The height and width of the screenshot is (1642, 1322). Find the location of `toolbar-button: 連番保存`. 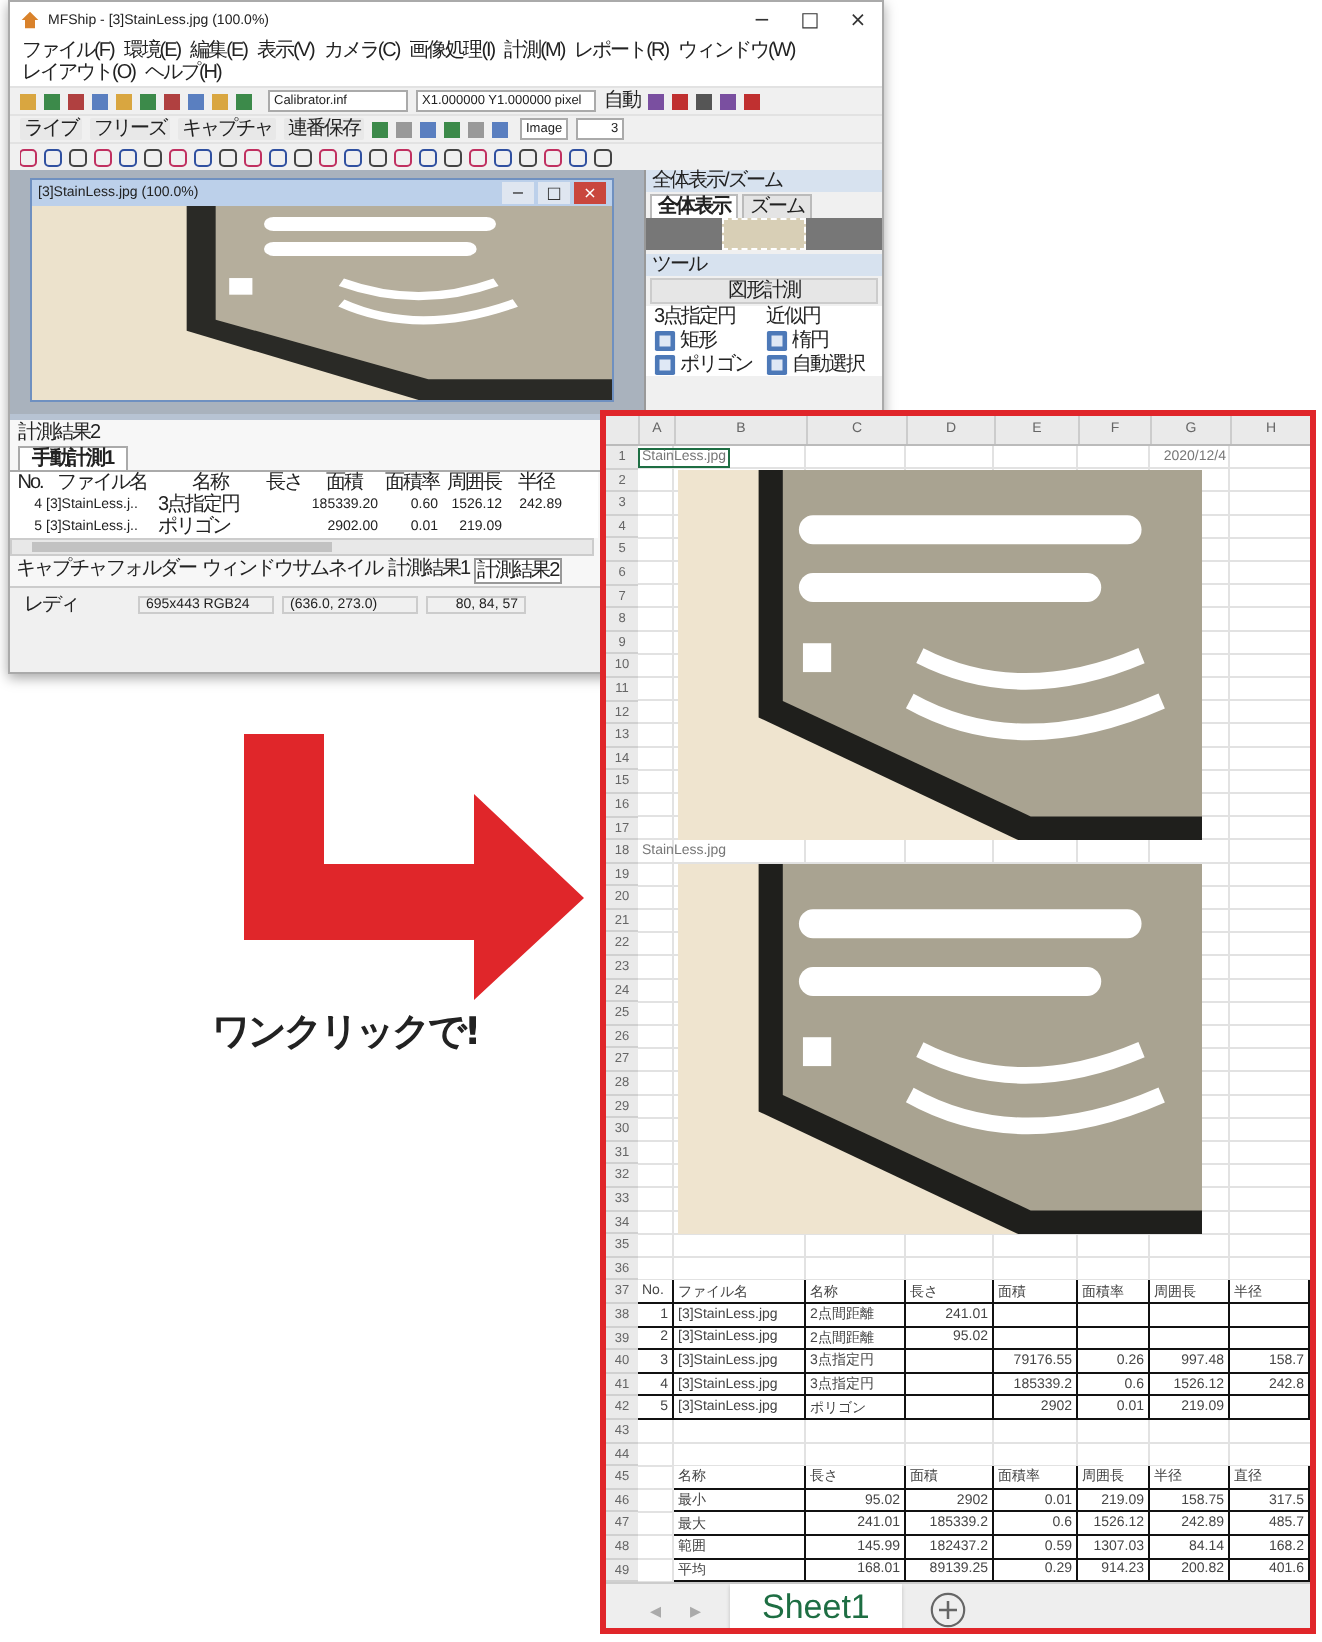

toolbar-button: 連番保存 is located at coordinates (324, 129).